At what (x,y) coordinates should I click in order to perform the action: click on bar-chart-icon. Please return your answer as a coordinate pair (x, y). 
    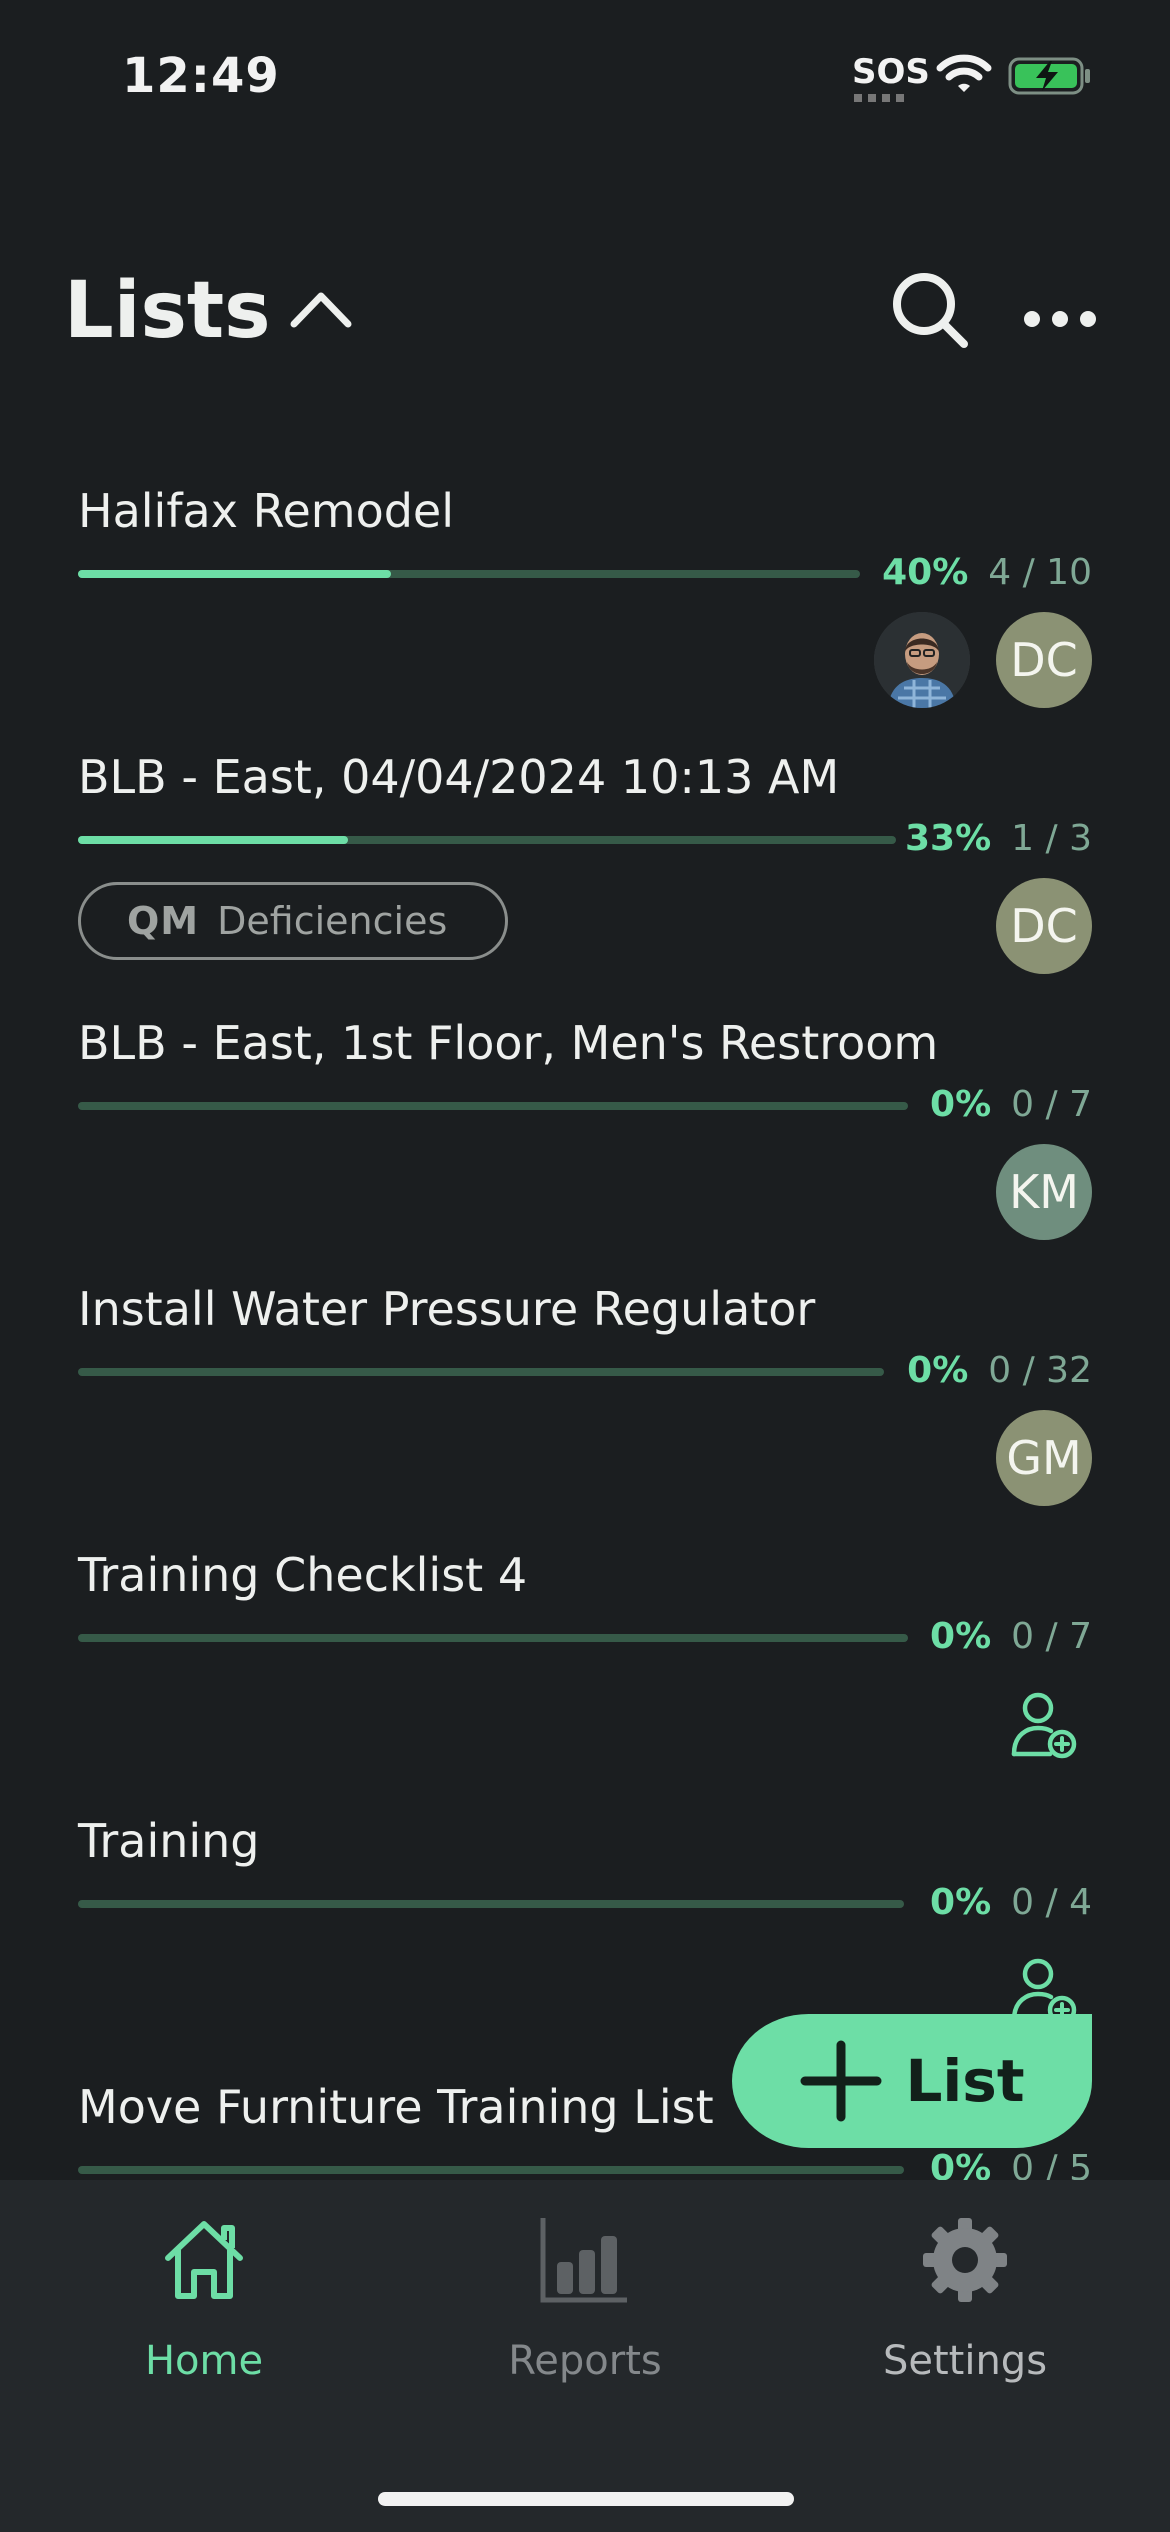
    Looking at the image, I should click on (583, 2260).